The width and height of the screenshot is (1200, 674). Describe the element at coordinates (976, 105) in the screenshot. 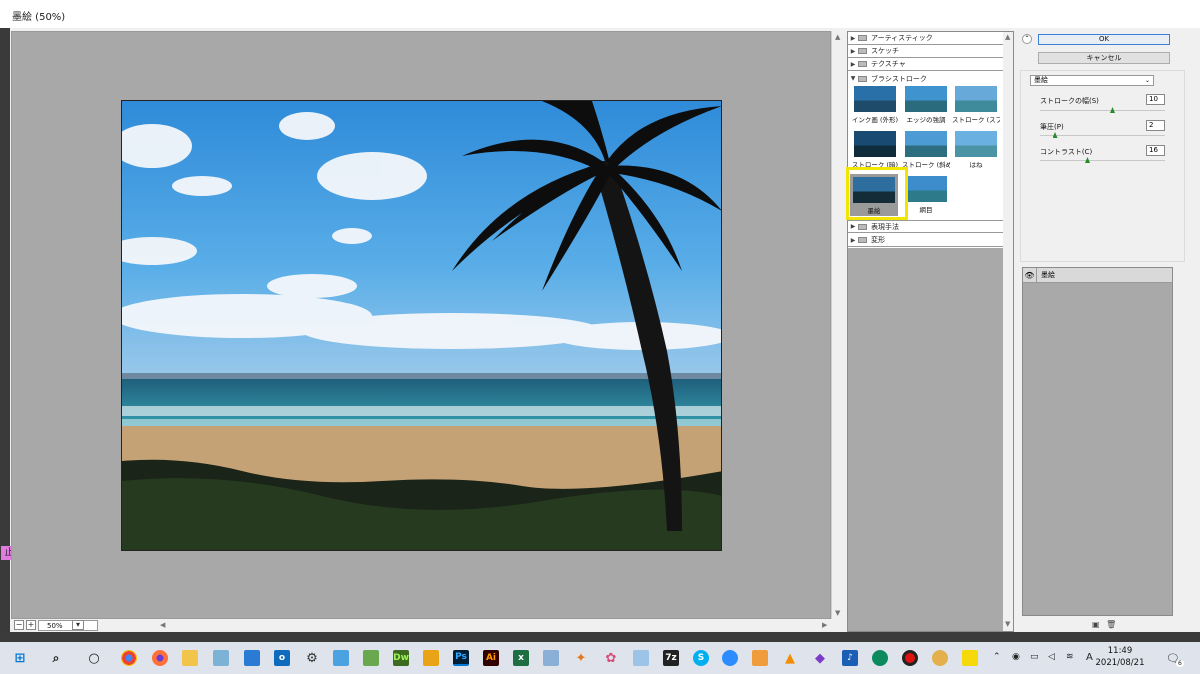

I see `thumb-sprayed-strokes: ストローク (スプレー)` at that location.